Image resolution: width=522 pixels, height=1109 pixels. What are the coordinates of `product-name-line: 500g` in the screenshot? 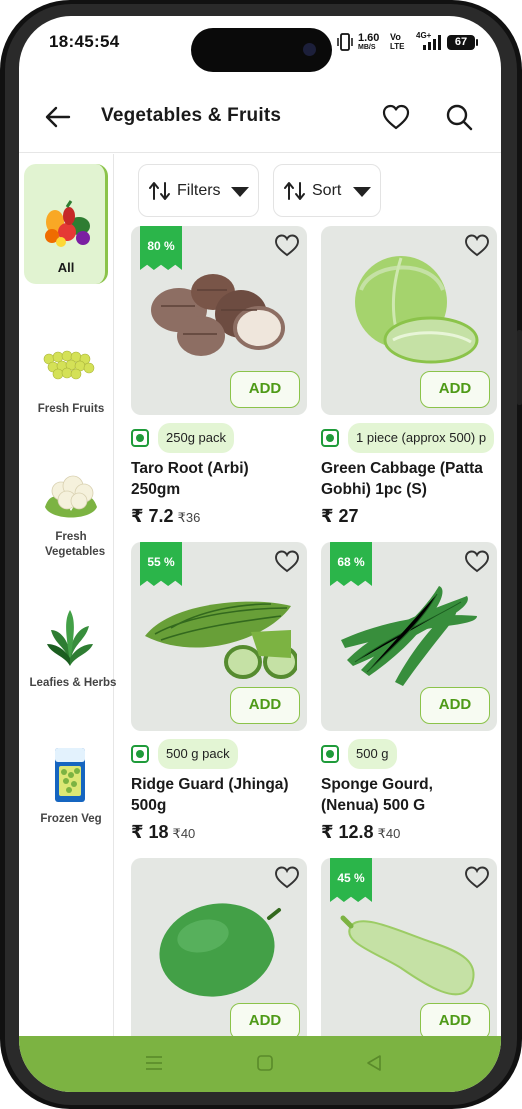 It's located at (149, 805).